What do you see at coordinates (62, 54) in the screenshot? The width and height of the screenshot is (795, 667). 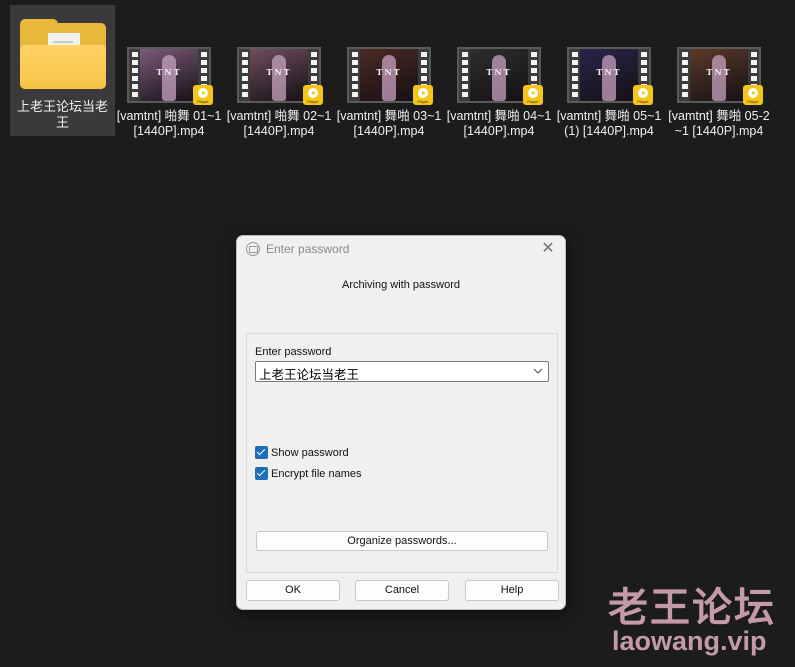 I see `folder-icon` at bounding box center [62, 54].